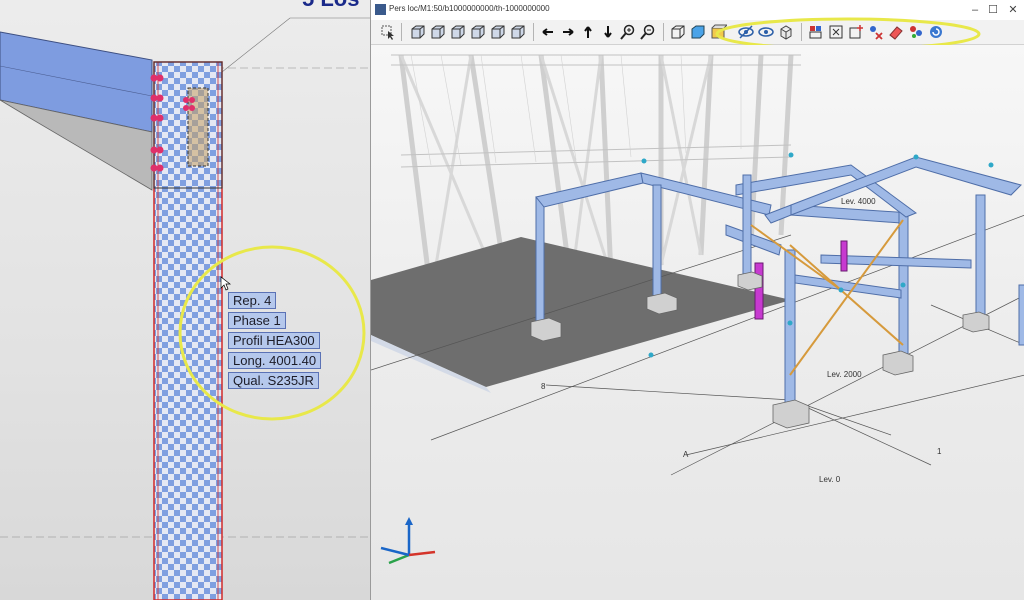  What do you see at coordinates (678, 32) in the screenshot?
I see `box-wire-icon` at bounding box center [678, 32].